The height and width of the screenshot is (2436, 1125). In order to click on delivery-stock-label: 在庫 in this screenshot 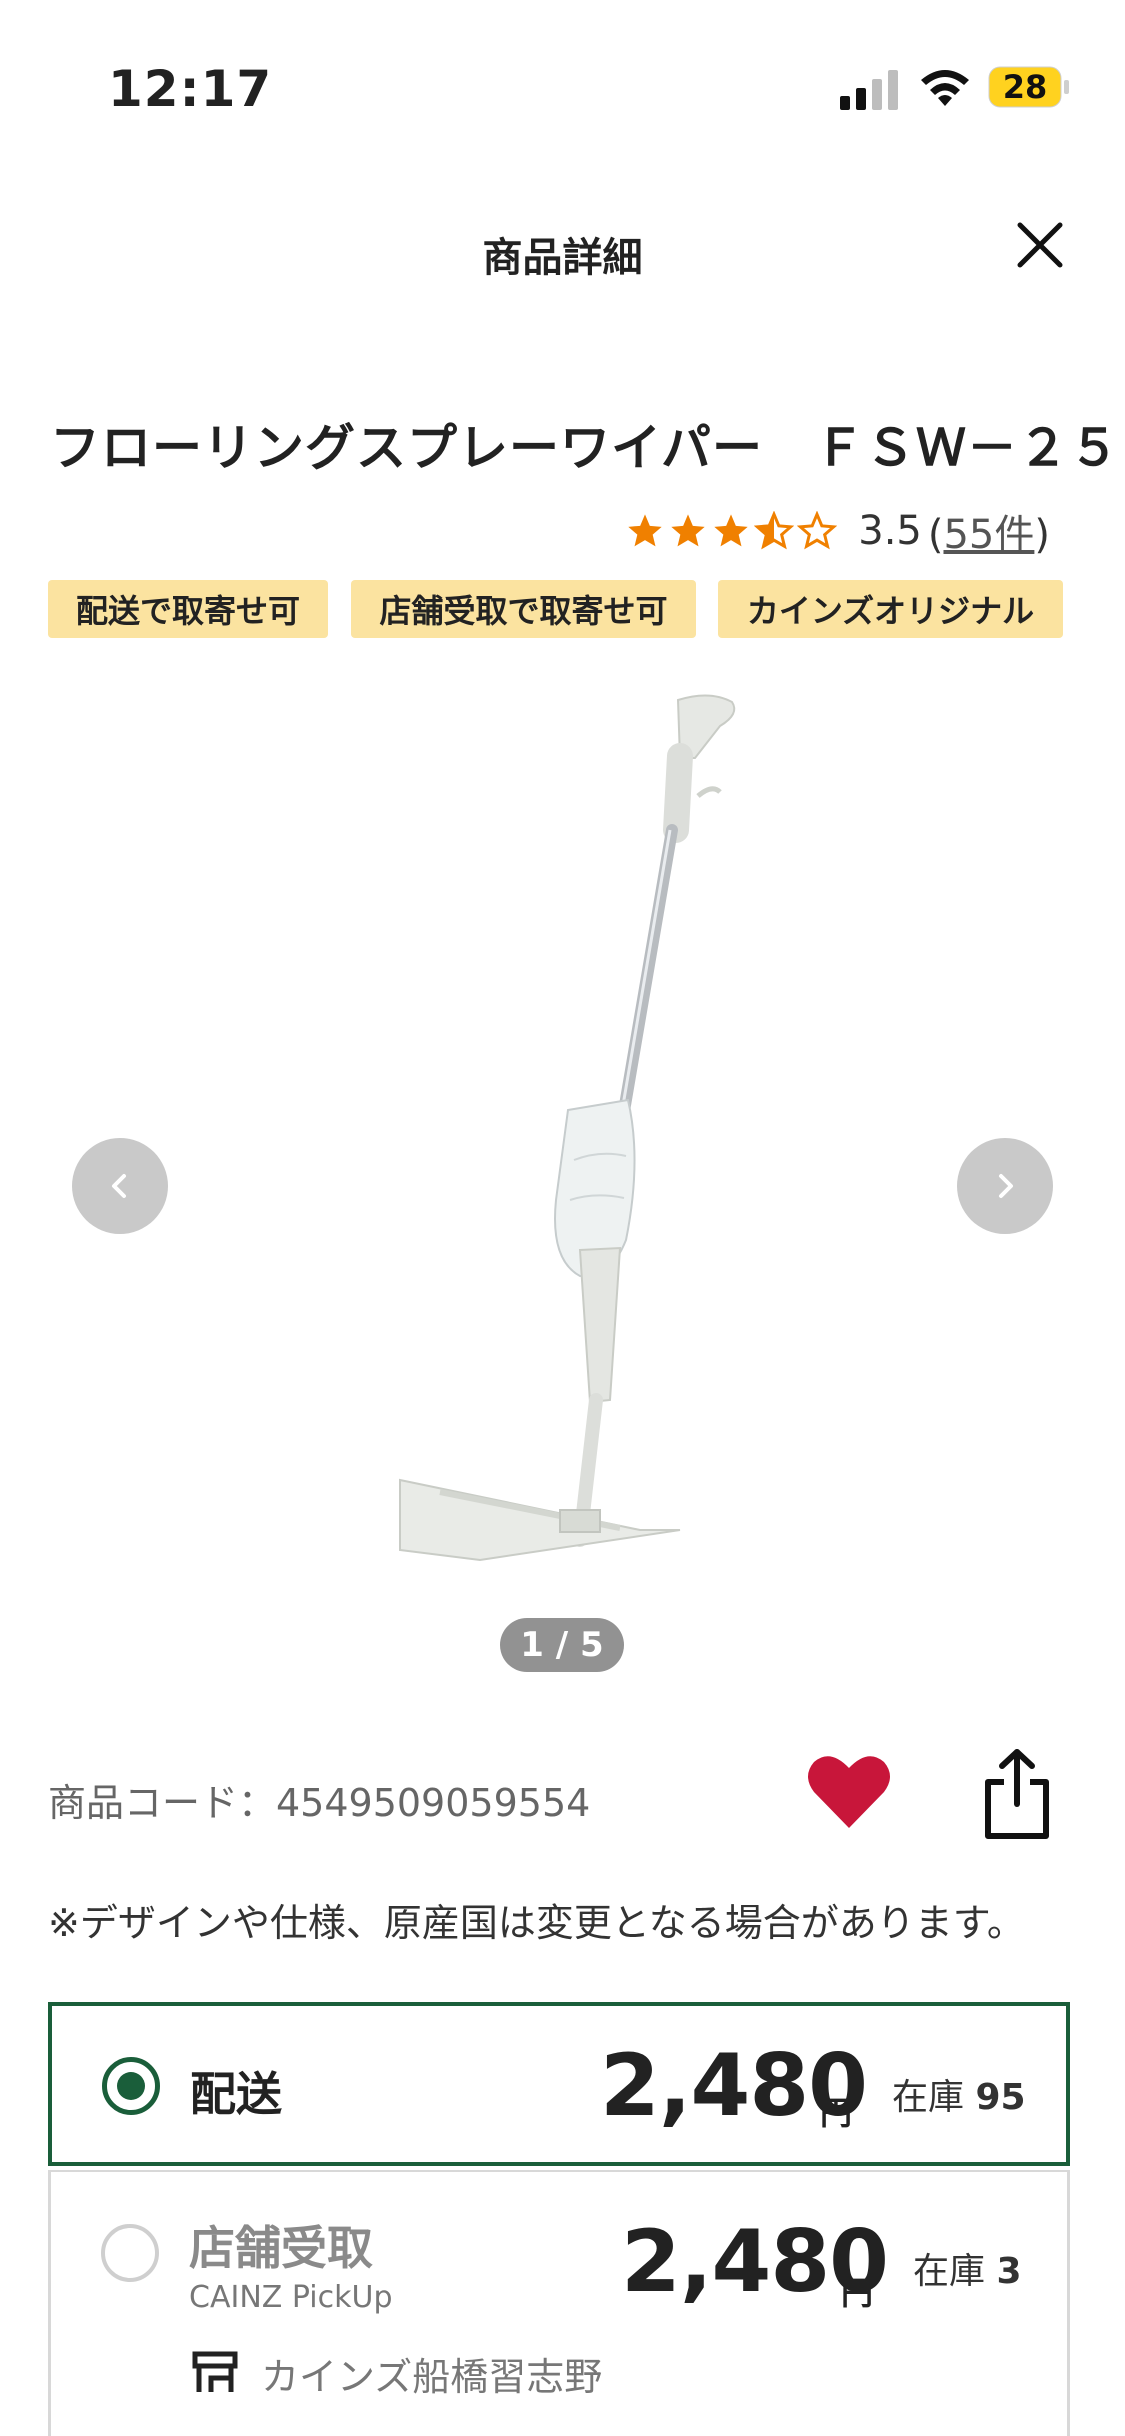, I will do `click(928, 2097)`.